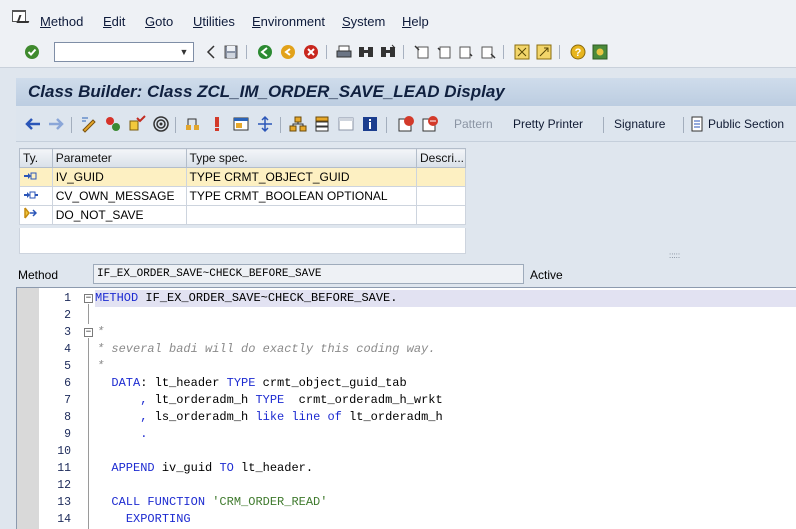 This screenshot has width=796, height=529. Describe the element at coordinates (322, 124) in the screenshot. I see `class-icon` at that location.